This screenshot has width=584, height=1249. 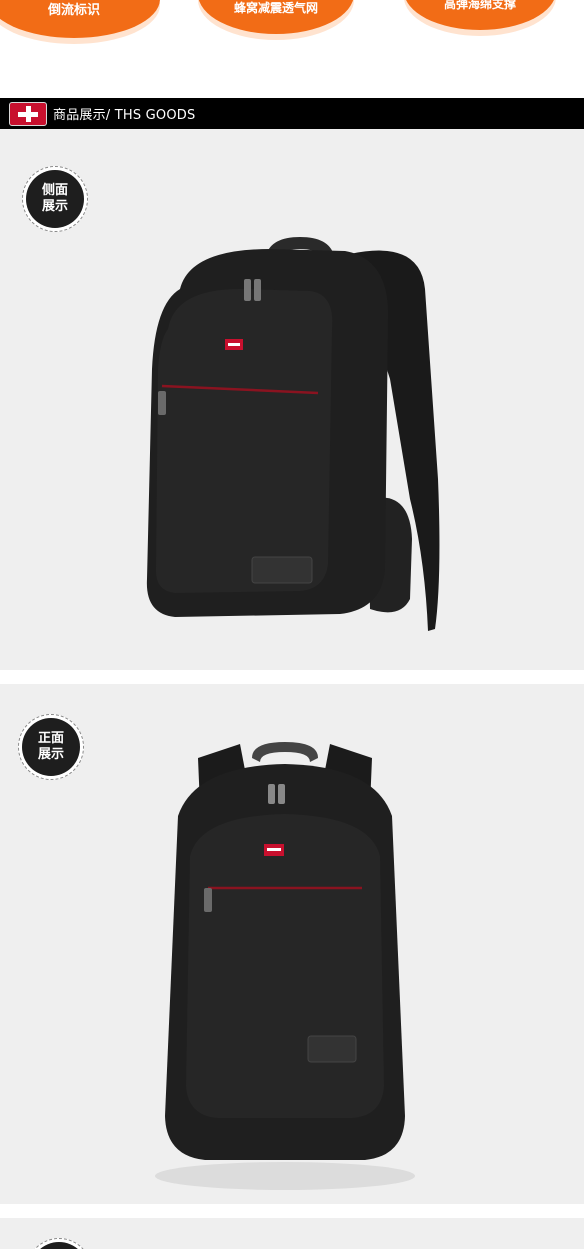 I want to click on feature-badge-backflow-label: 倒流标识, so click(x=80, y=19).